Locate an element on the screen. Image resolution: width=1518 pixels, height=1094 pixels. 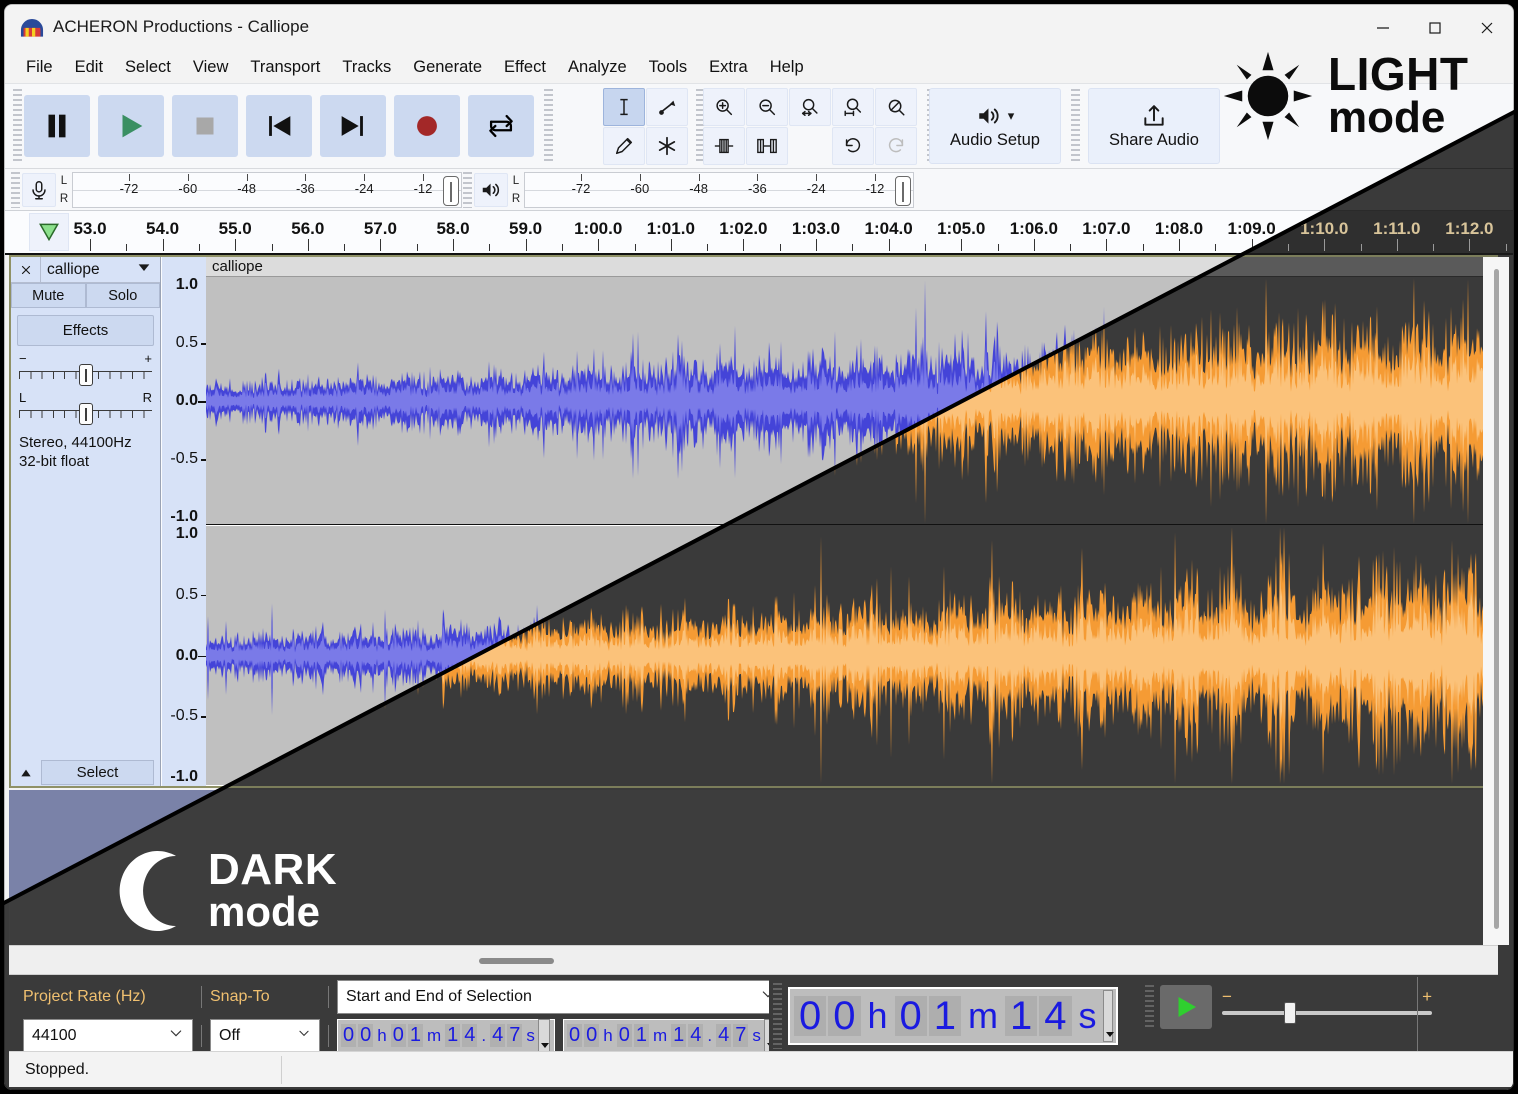
gain-slider-thumb is located at coordinates (85, 375).